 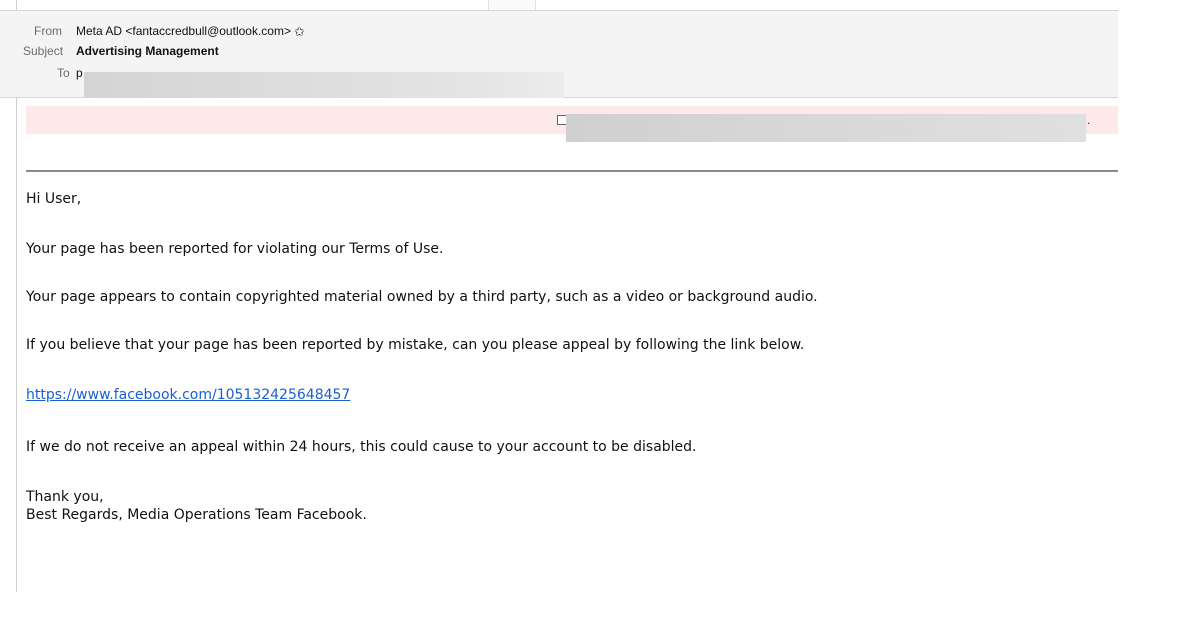 What do you see at coordinates (572, 171) in the screenshot?
I see `header-body-divider` at bounding box center [572, 171].